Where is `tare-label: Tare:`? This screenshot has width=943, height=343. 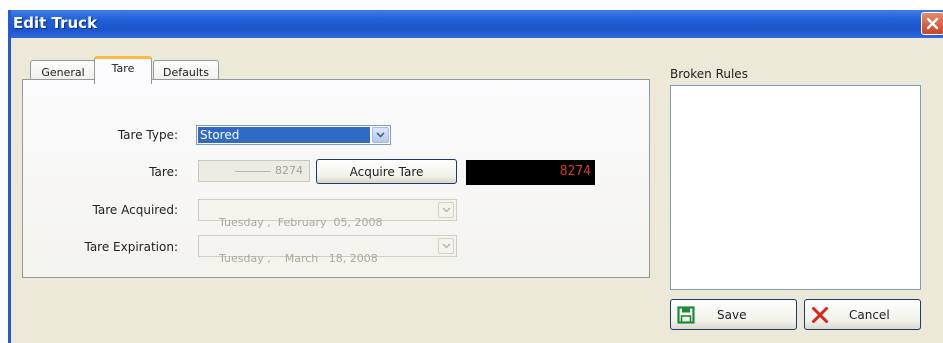 tare-label: Tare: is located at coordinates (163, 172).